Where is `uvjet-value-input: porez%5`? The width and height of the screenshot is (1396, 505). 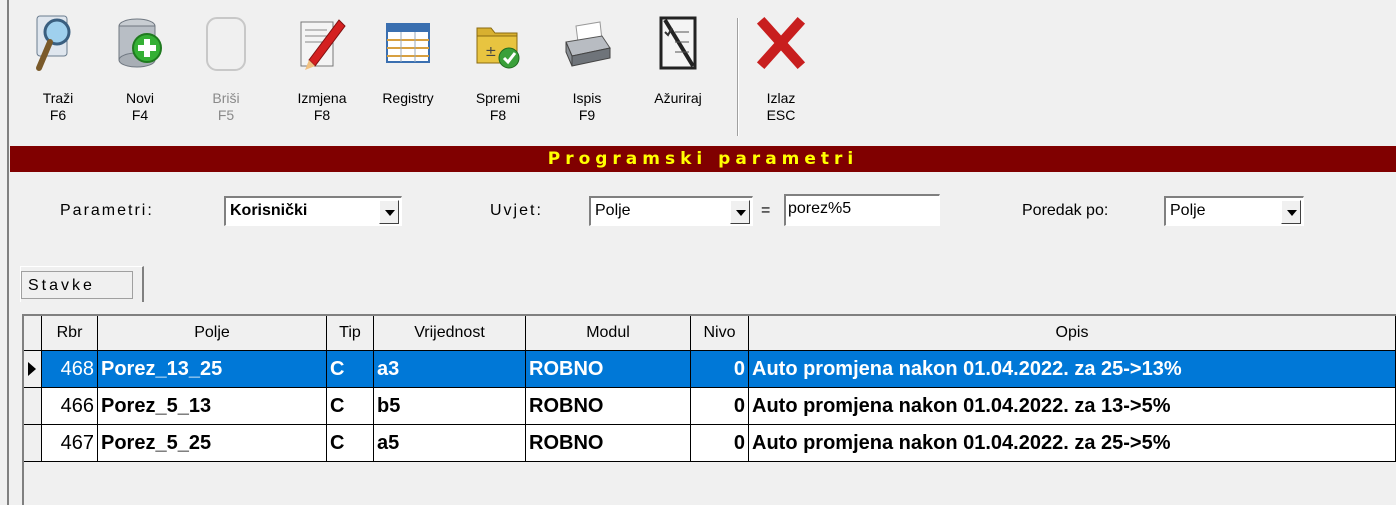 uvjet-value-input: porez%5 is located at coordinates (862, 210).